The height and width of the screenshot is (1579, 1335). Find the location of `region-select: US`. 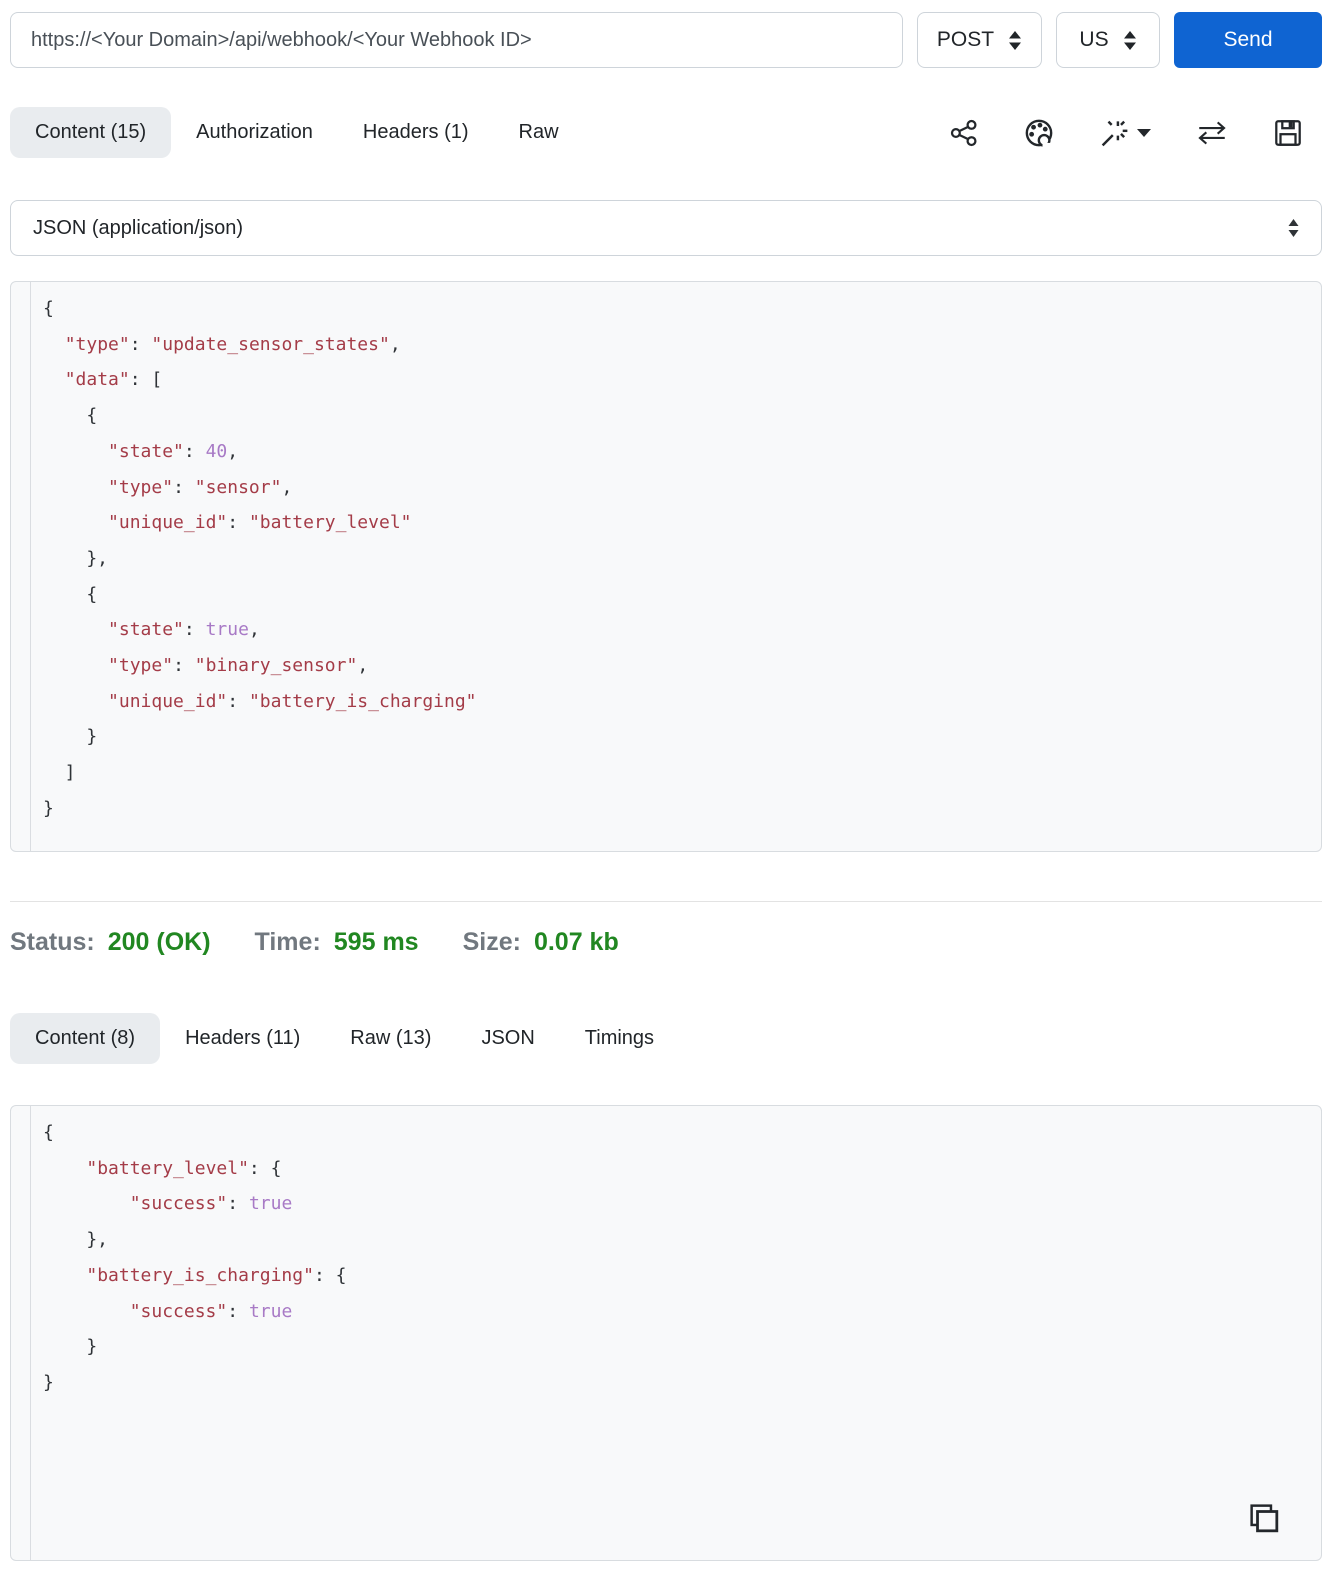

region-select: US is located at coordinates (1108, 40).